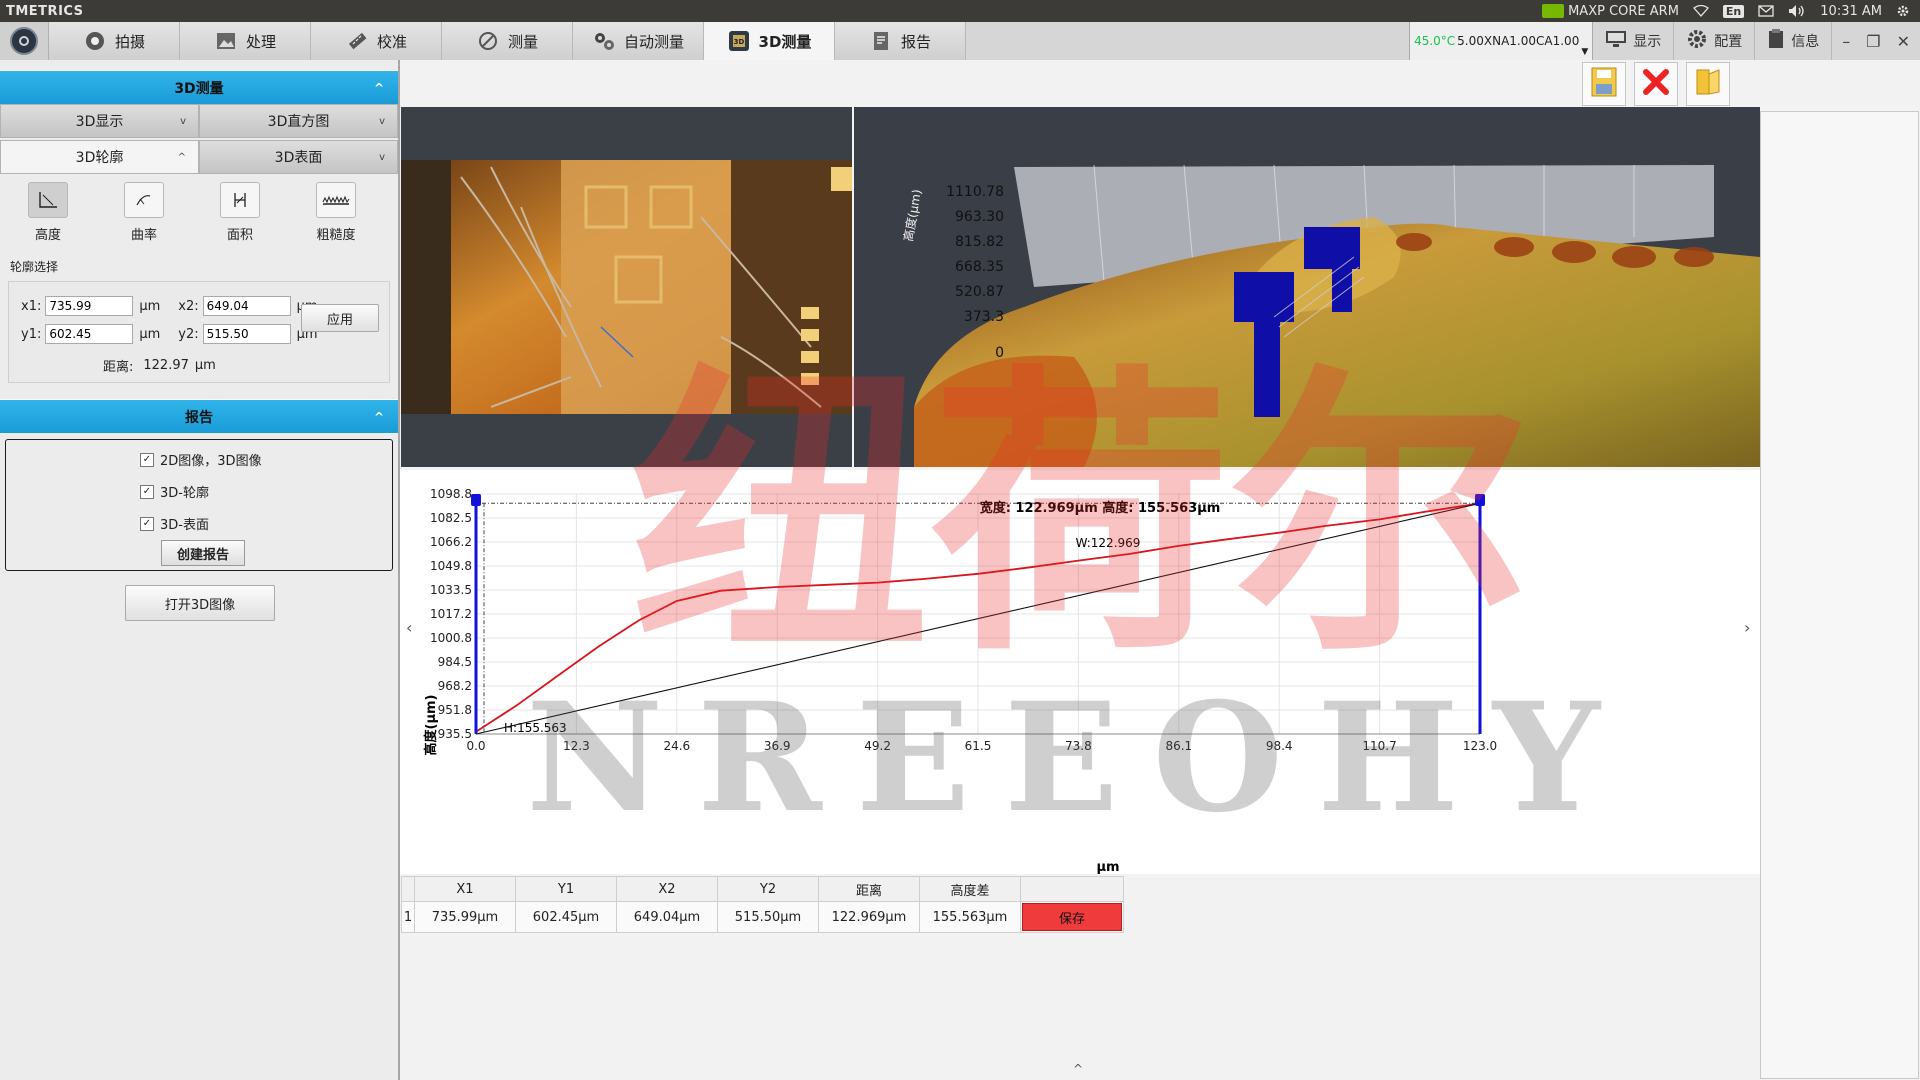  I want to click on tab-capture: 拍摄, so click(114, 41).